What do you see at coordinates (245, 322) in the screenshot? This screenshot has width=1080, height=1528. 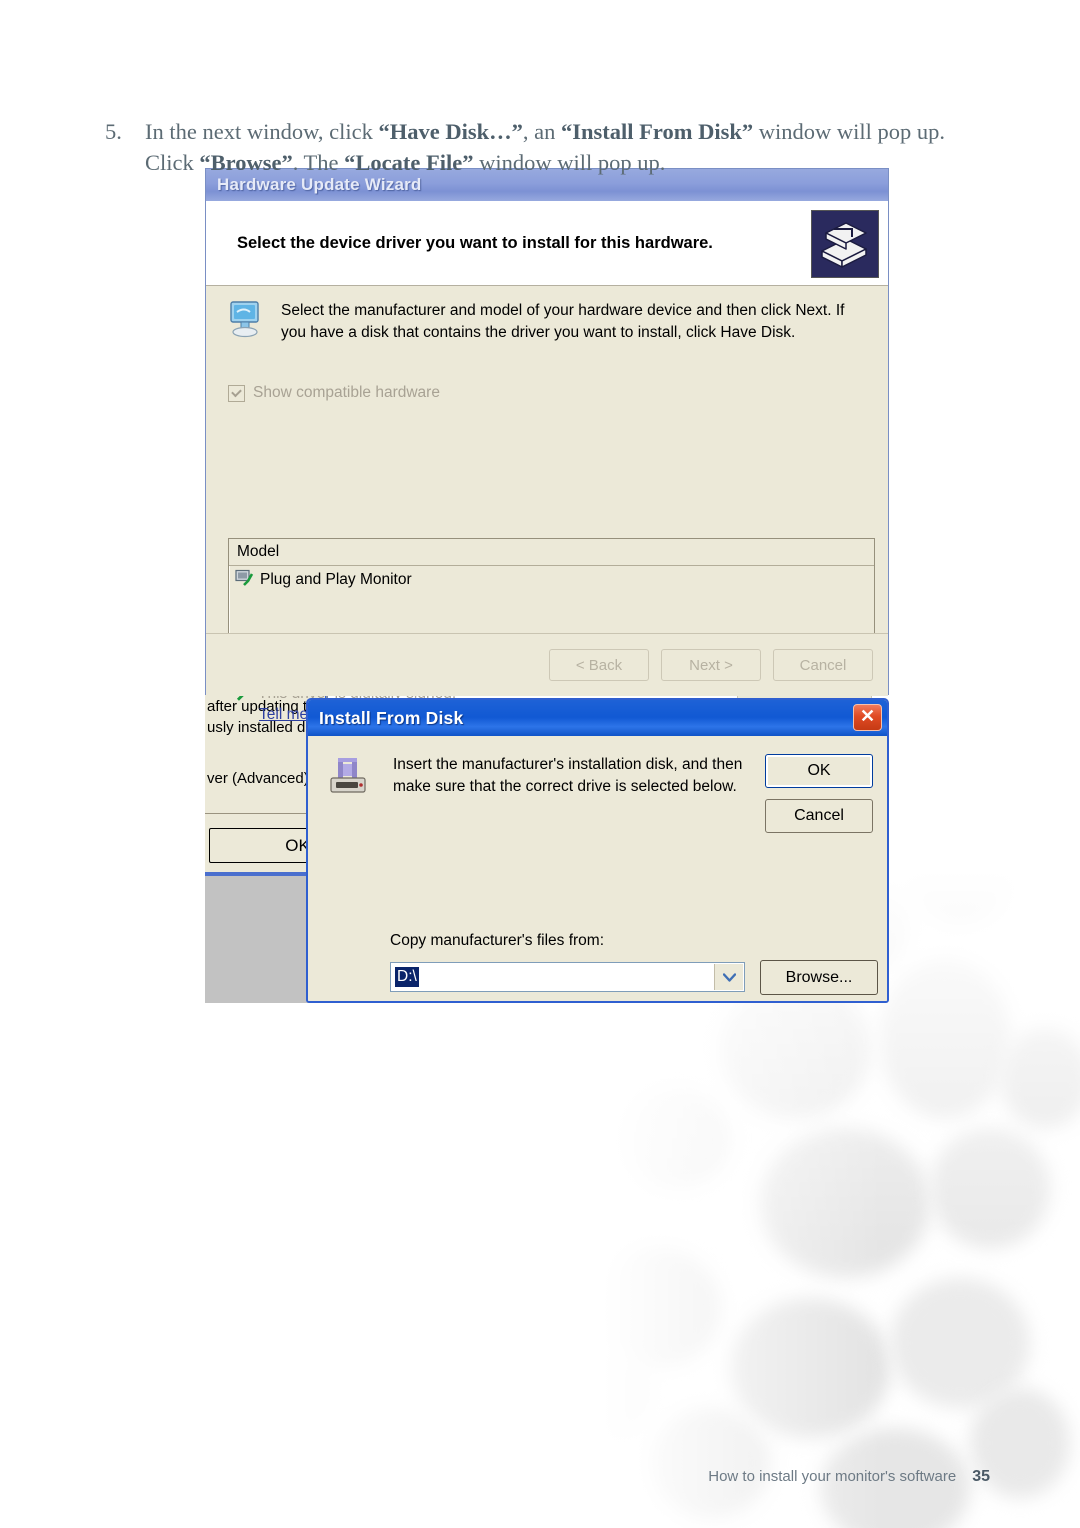 I see `monitor-icon` at bounding box center [245, 322].